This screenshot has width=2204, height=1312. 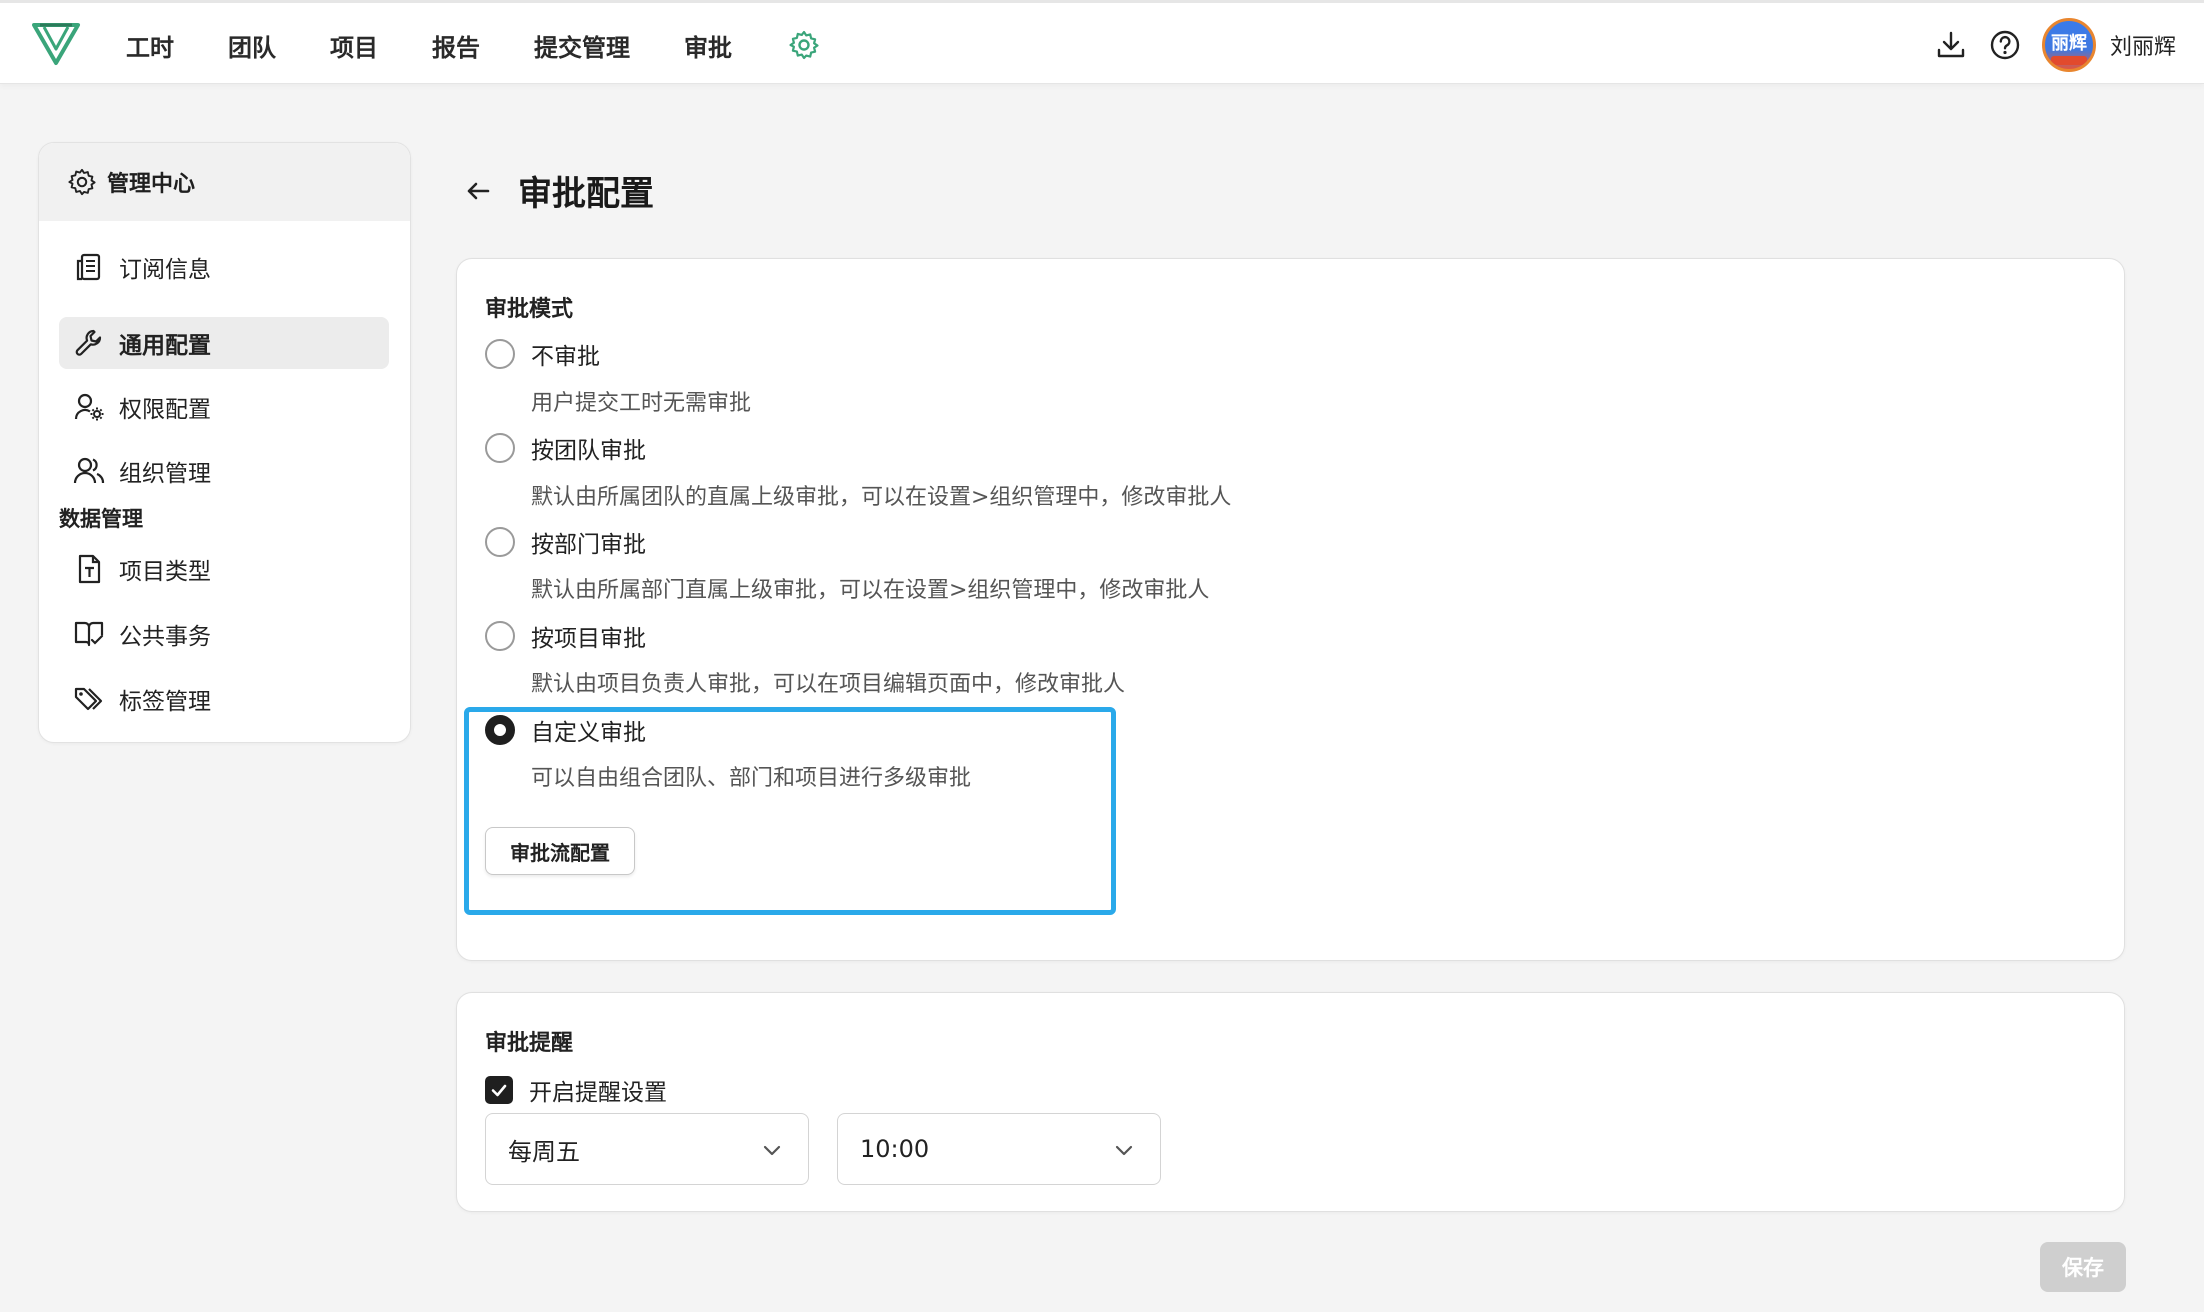 I want to click on radio-custom-approval: 自定义审批, so click(x=565, y=730).